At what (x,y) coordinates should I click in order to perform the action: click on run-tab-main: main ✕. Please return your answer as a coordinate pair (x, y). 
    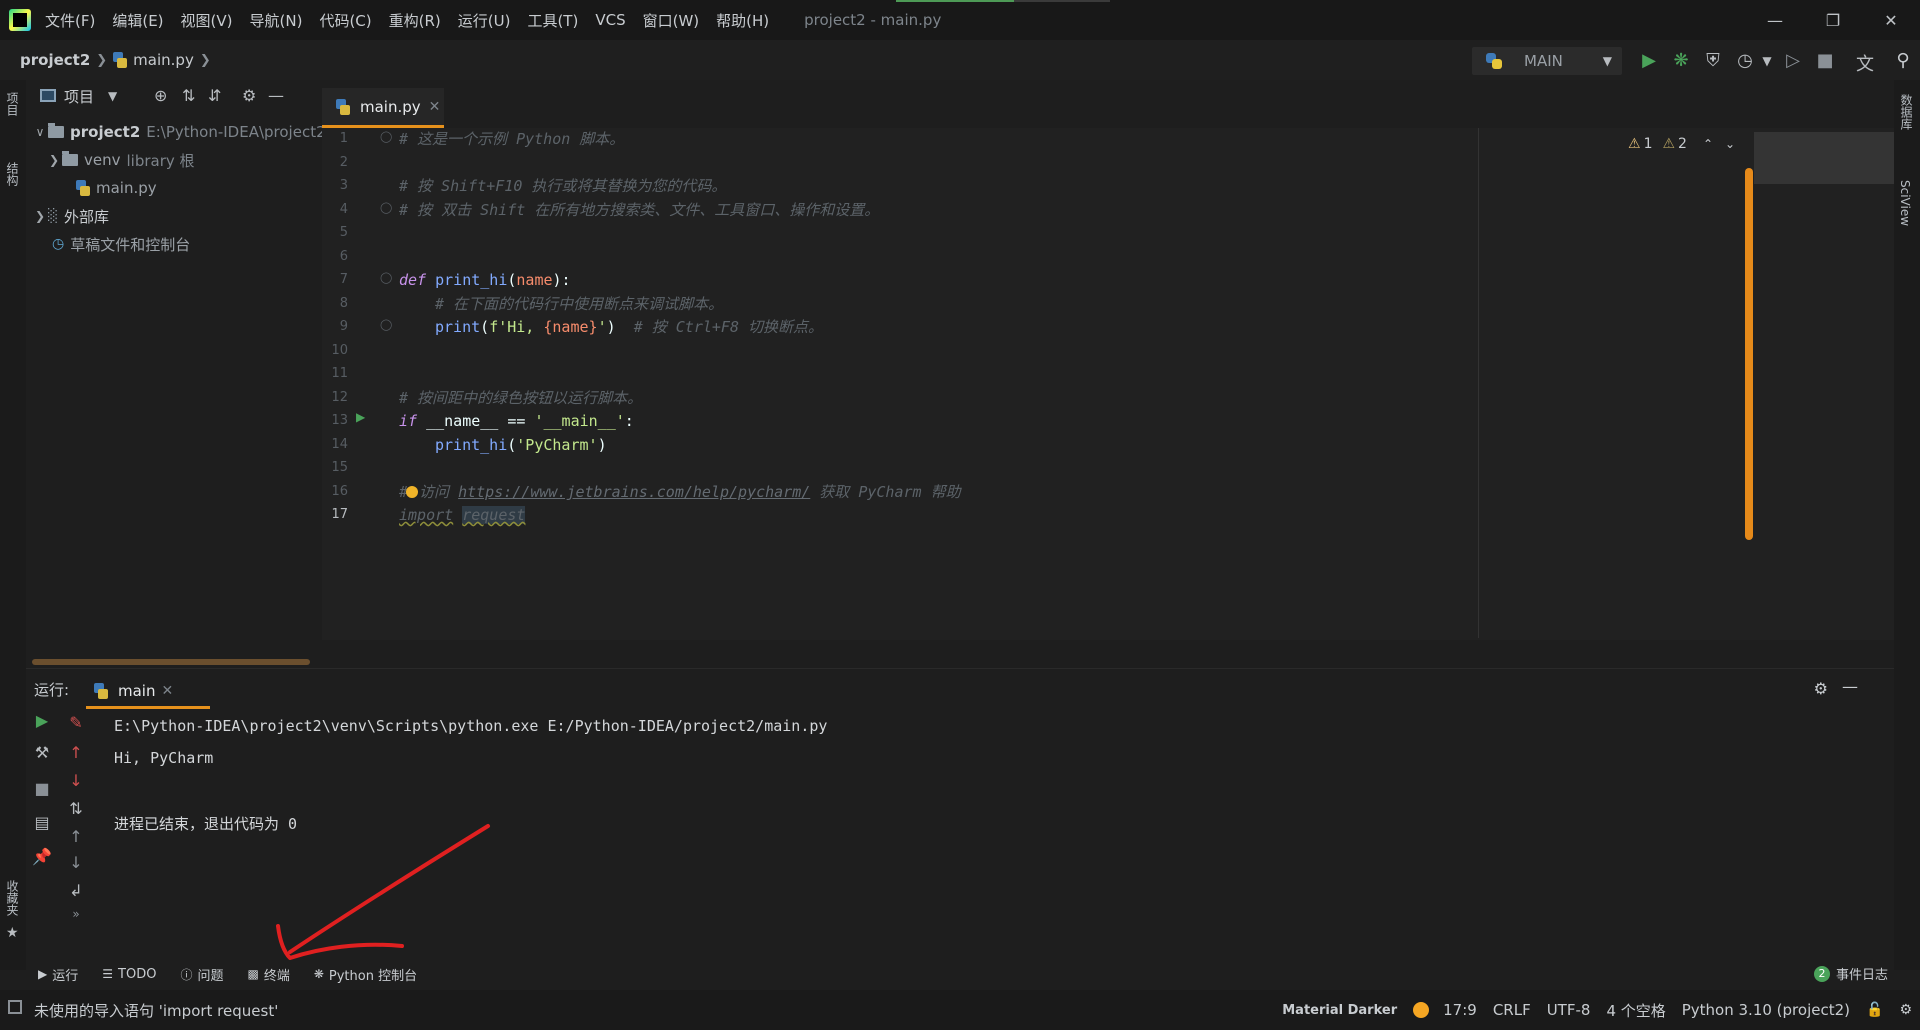
    Looking at the image, I should click on (148, 692).